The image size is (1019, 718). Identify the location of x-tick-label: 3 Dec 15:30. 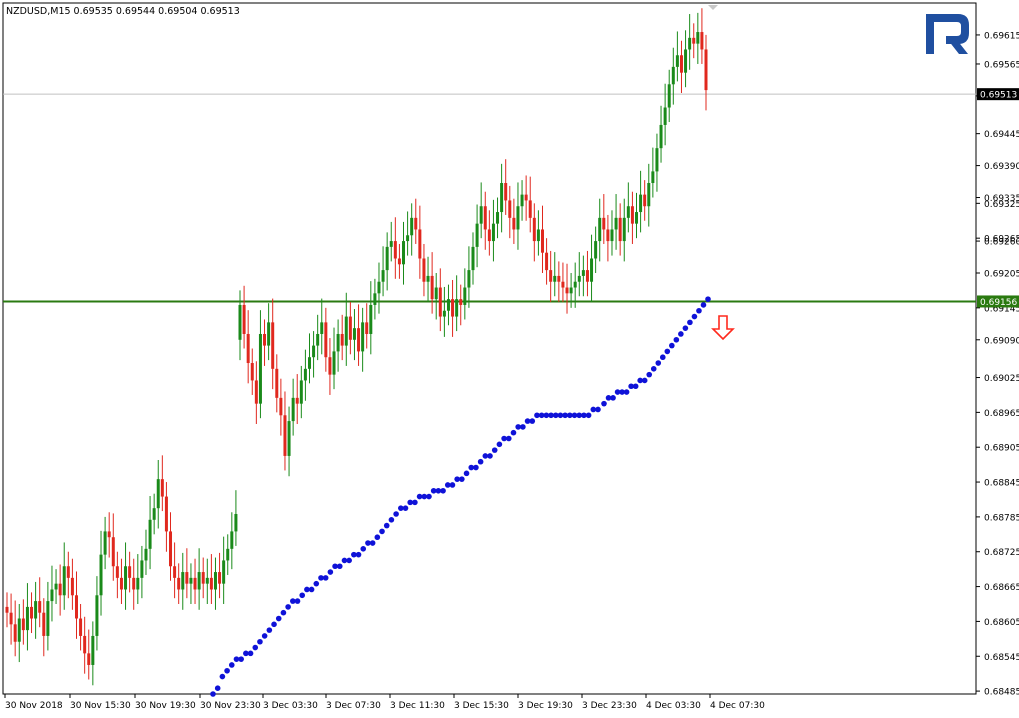
(481, 706).